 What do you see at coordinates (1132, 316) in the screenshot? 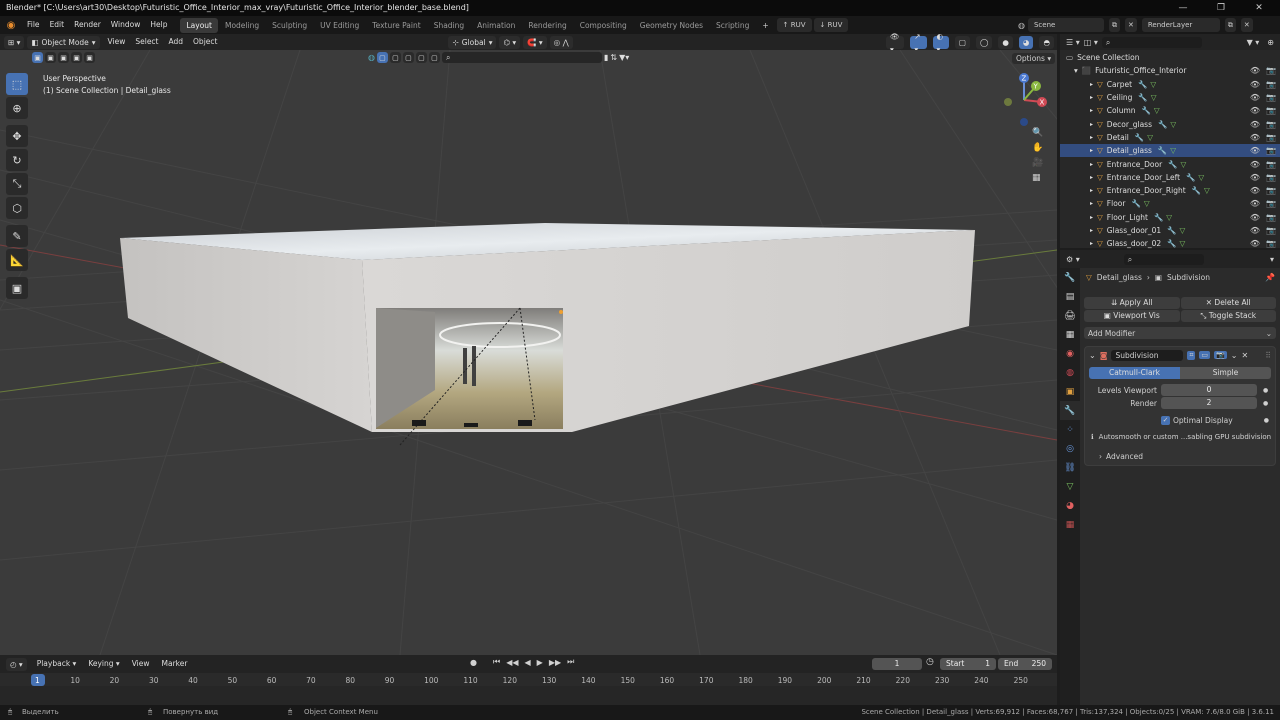
I see `viewport-vis-button: ▣ Viewport Vis` at bounding box center [1132, 316].